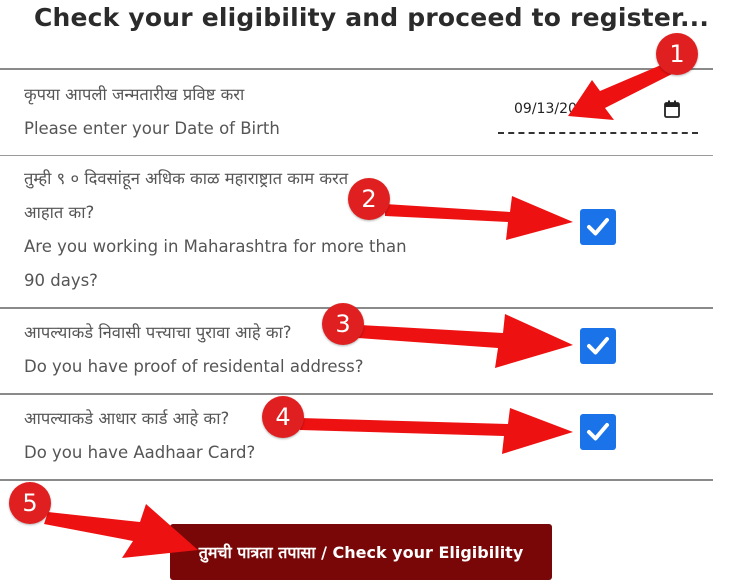  I want to click on annotation-badge-1: 1, so click(677, 54).